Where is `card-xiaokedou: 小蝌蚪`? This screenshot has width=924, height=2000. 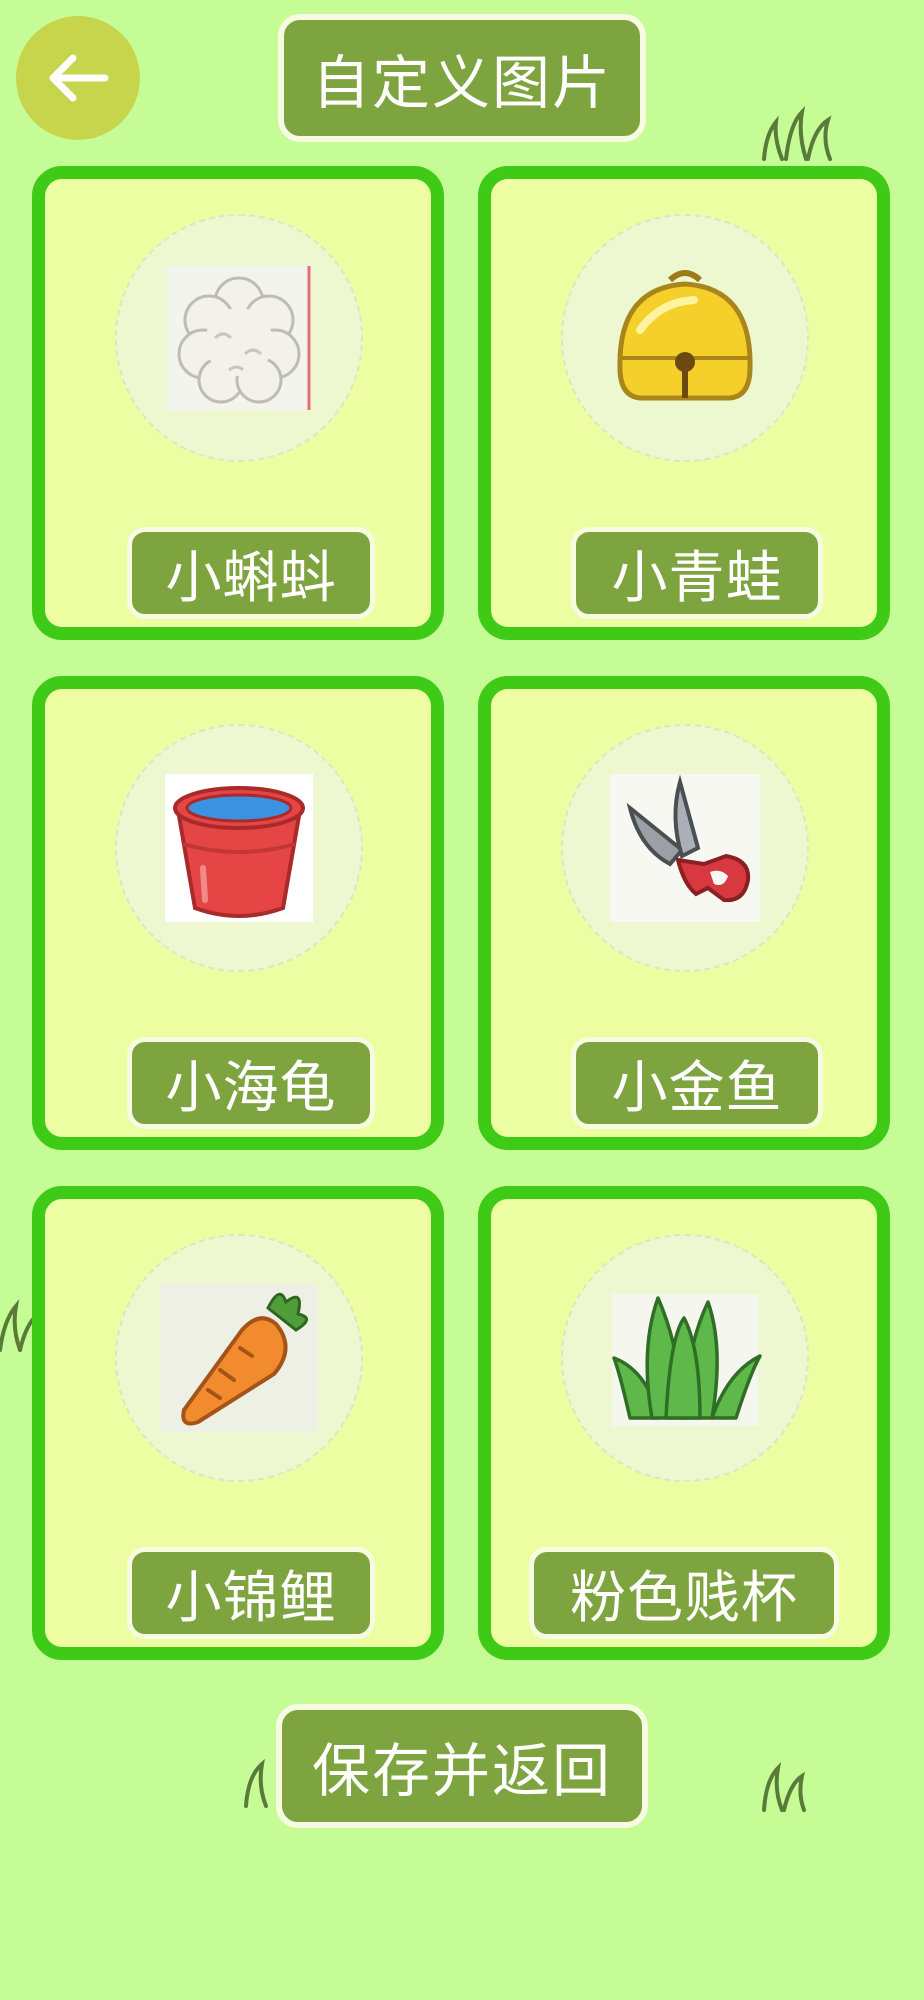 card-xiaokedou: 小蝌蚪 is located at coordinates (238, 403).